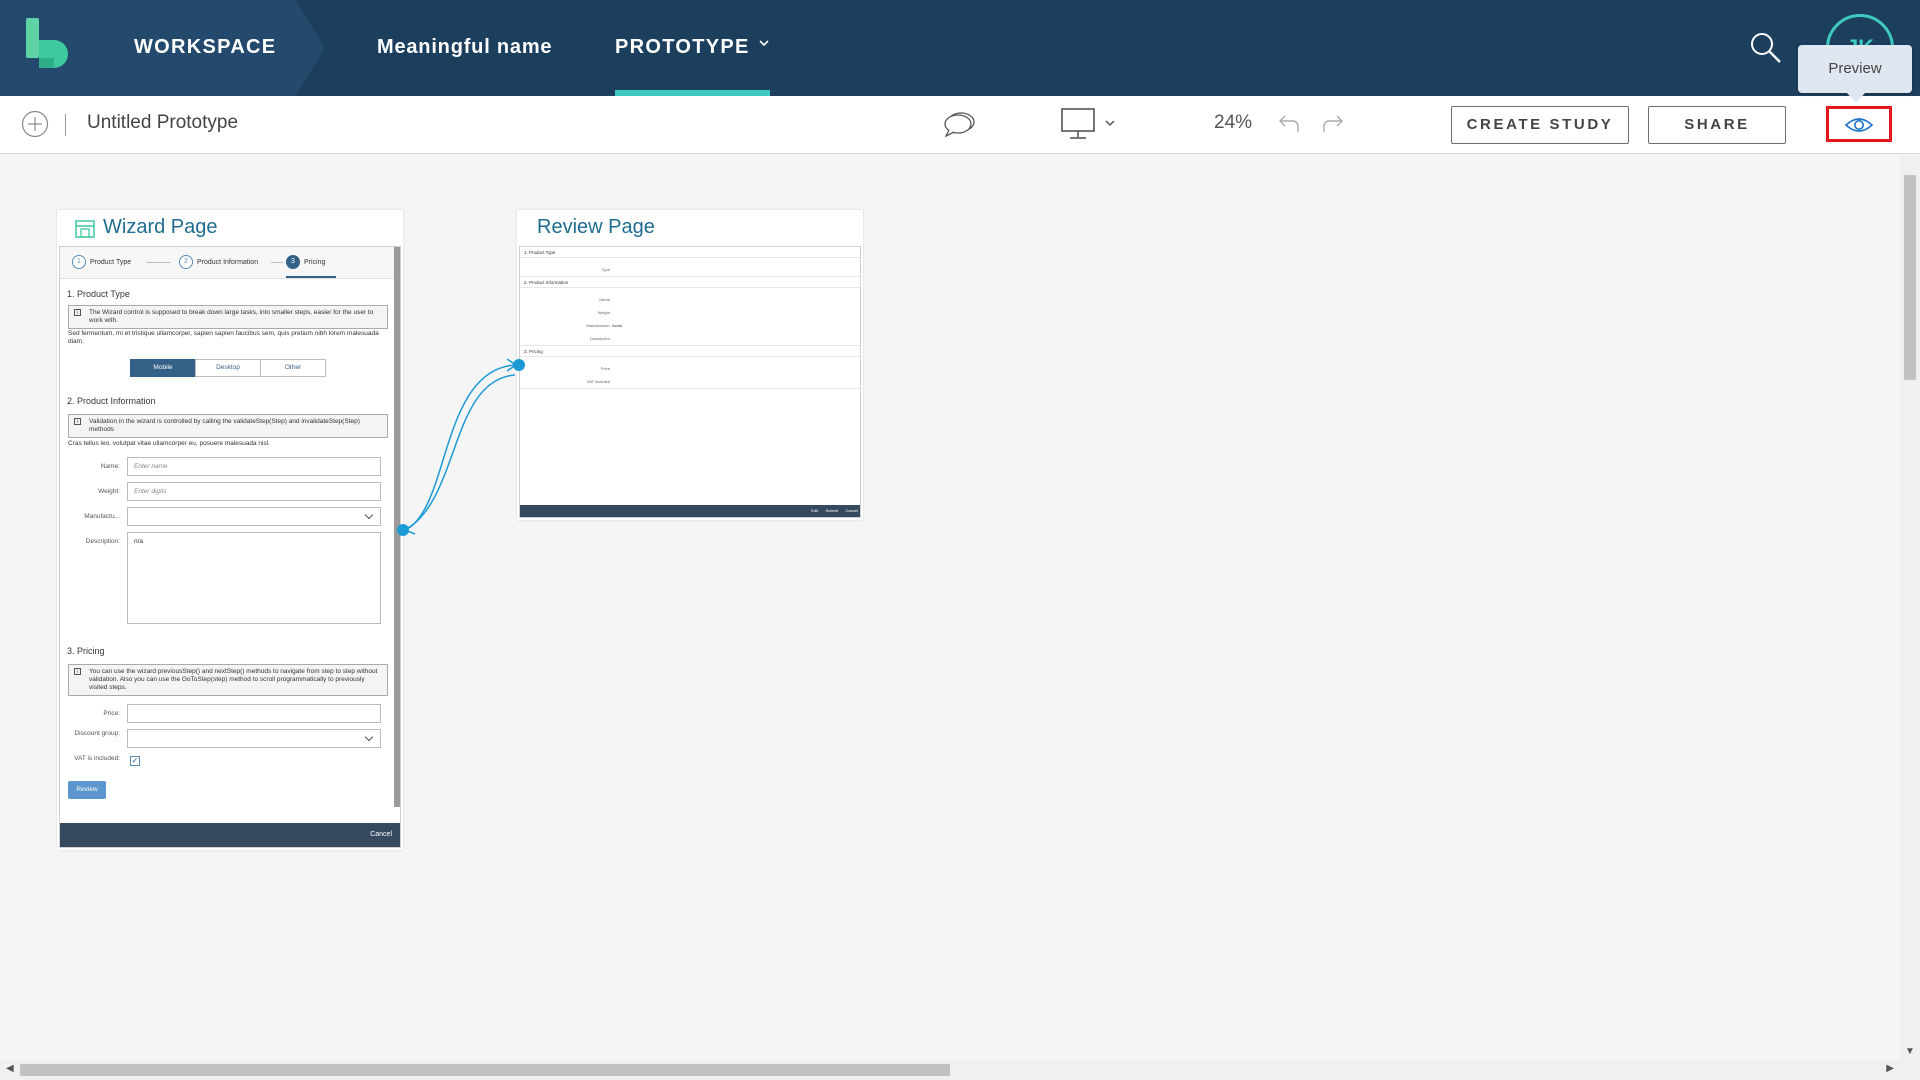 The image size is (1920, 1080). Describe the element at coordinates (1717, 125) in the screenshot. I see `share-button: SHARE` at that location.